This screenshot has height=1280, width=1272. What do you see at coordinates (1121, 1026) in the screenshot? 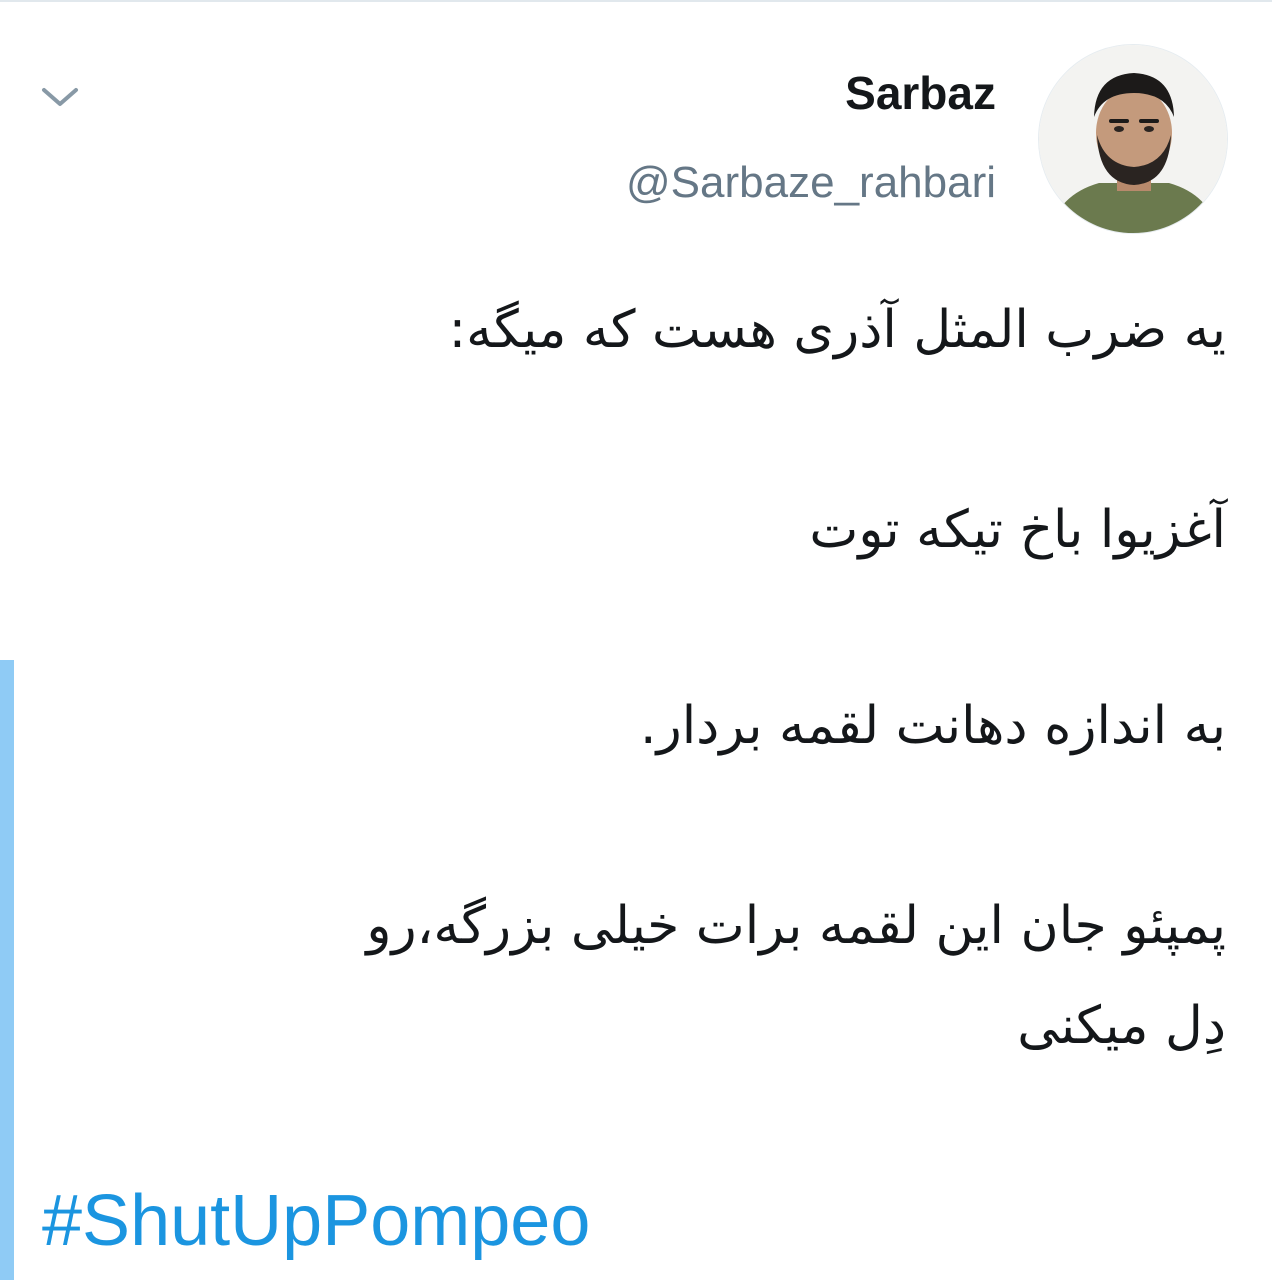
I see `tweet-text-line-5: دِل میکنی` at bounding box center [1121, 1026].